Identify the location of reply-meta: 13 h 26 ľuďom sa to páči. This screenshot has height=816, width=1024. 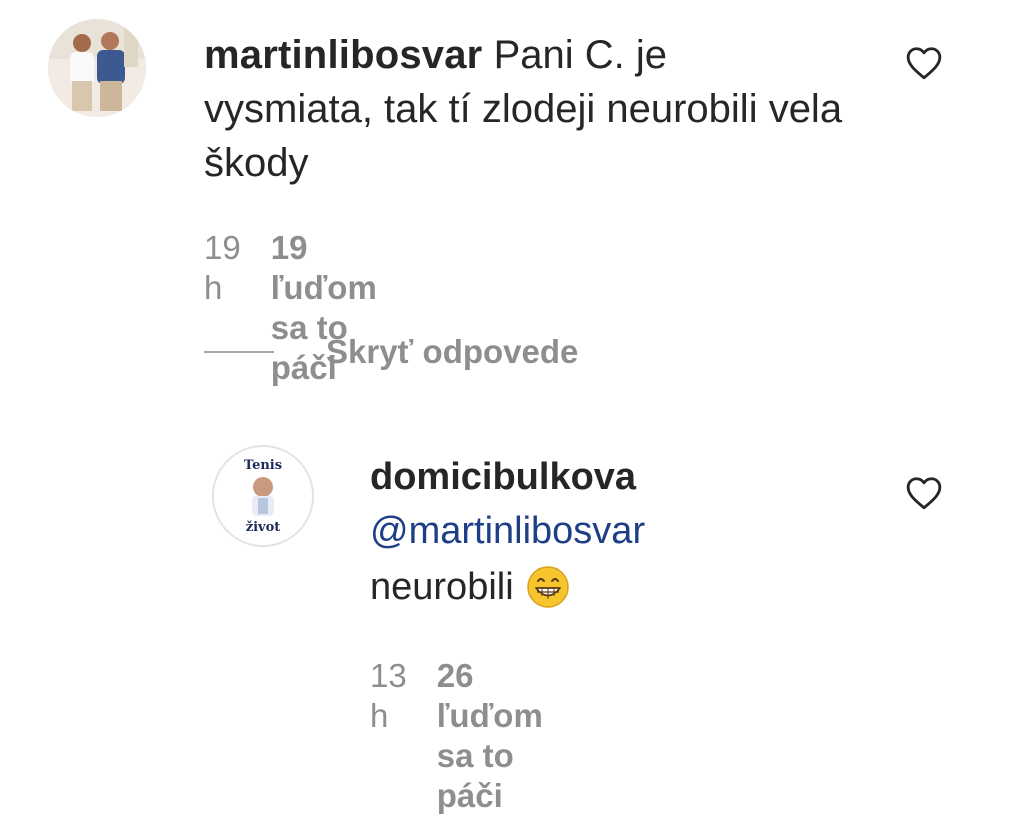
(456, 736).